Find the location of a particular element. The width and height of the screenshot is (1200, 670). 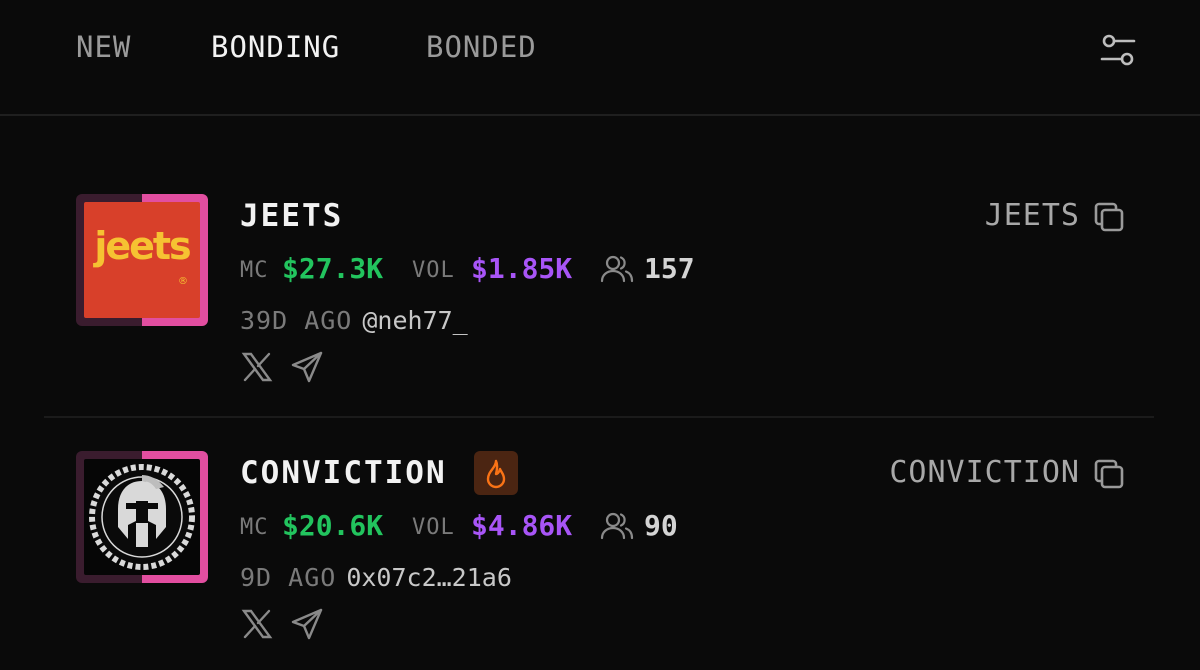

tab-bonding: BONDING is located at coordinates (275, 47).